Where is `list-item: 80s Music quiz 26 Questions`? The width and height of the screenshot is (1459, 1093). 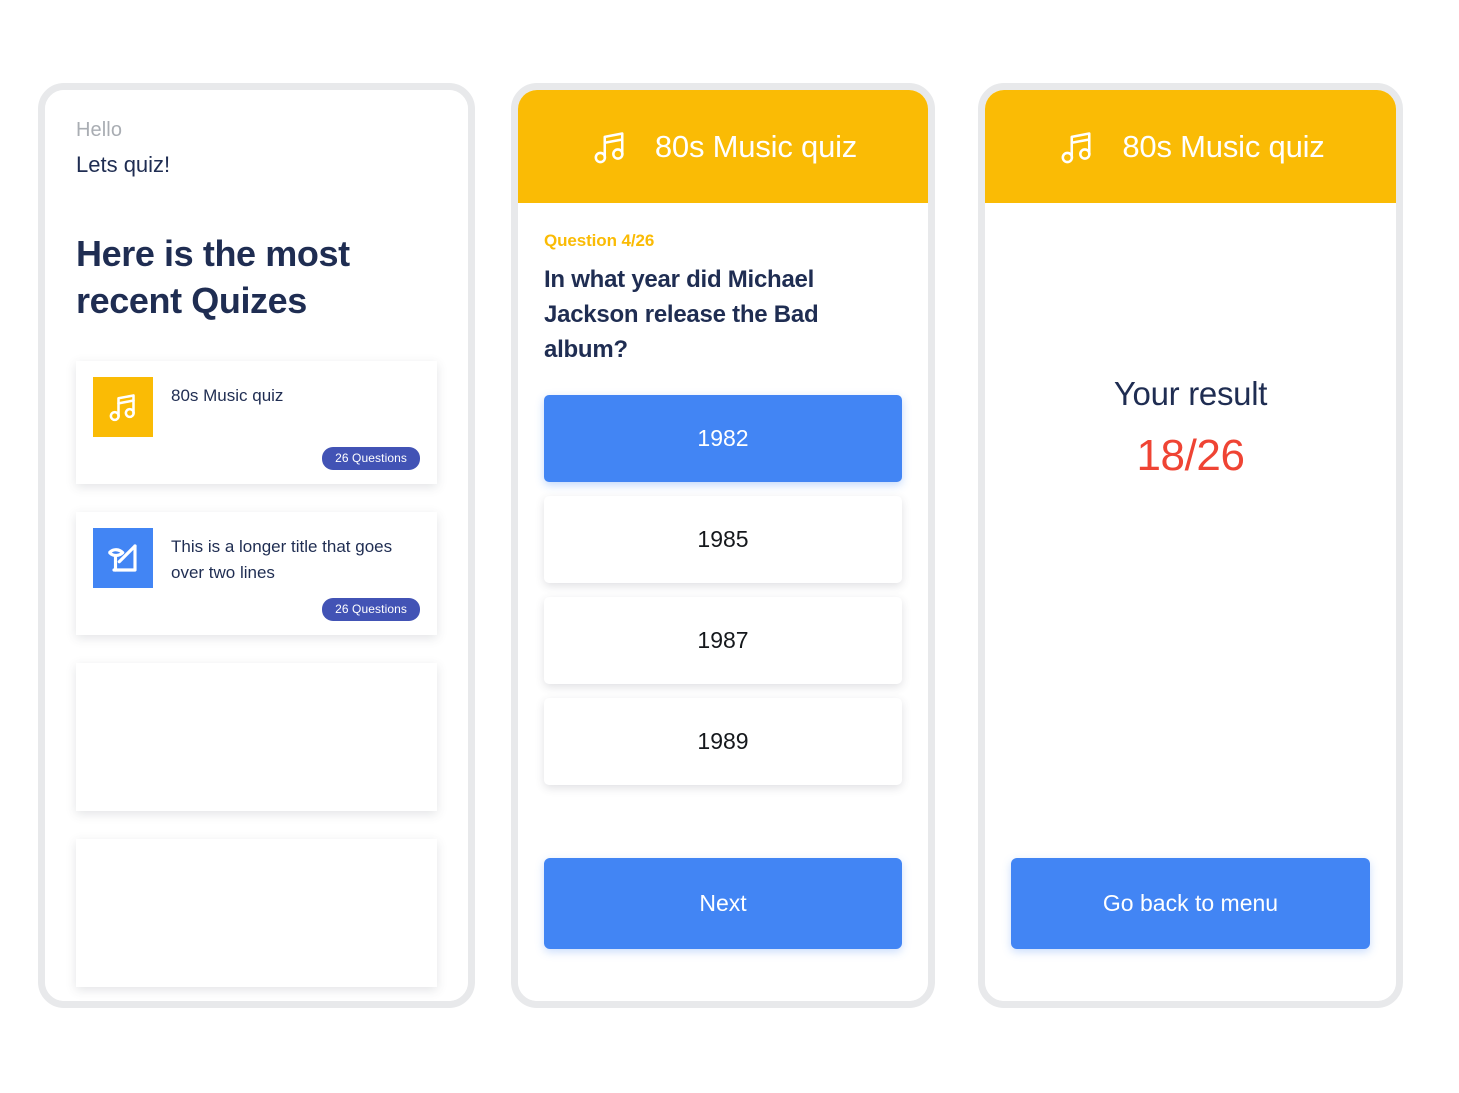 list-item: 80s Music quiz 26 Questions is located at coordinates (256, 422).